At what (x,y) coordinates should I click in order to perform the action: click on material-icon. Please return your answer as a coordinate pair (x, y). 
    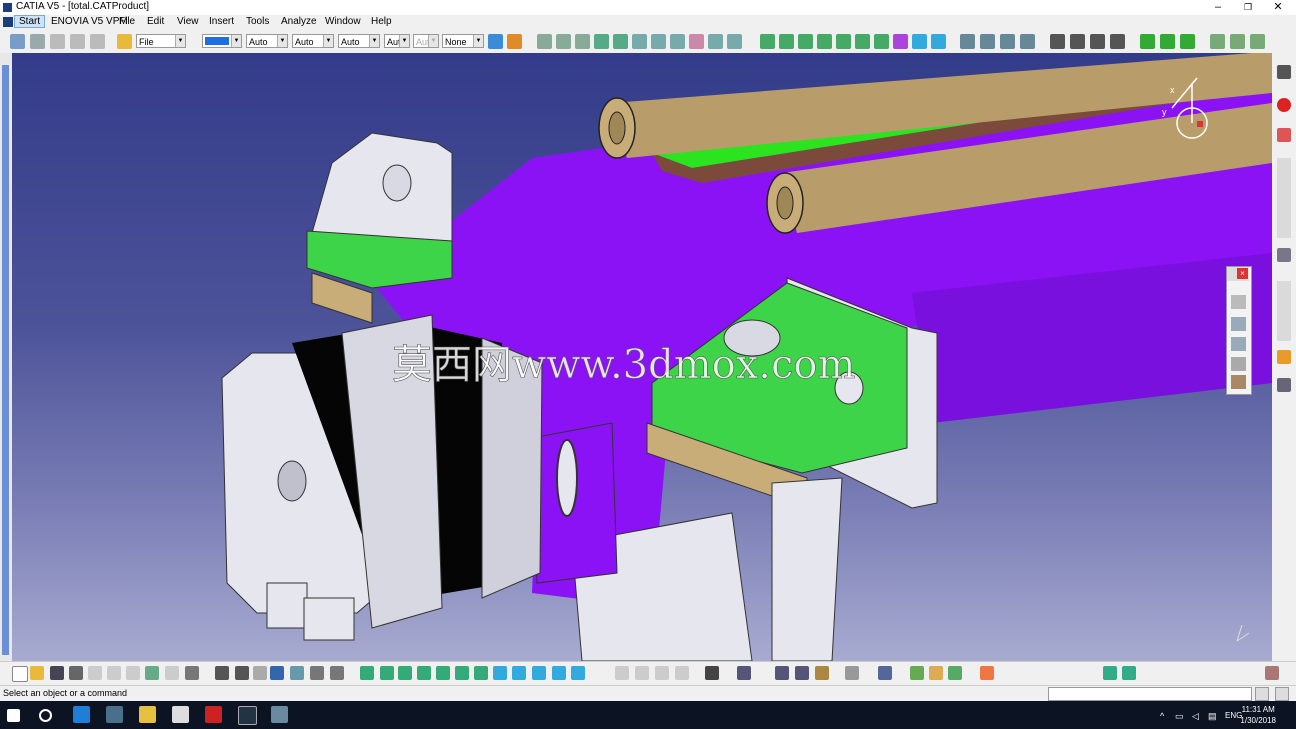
    Looking at the image, I should click on (936, 673).